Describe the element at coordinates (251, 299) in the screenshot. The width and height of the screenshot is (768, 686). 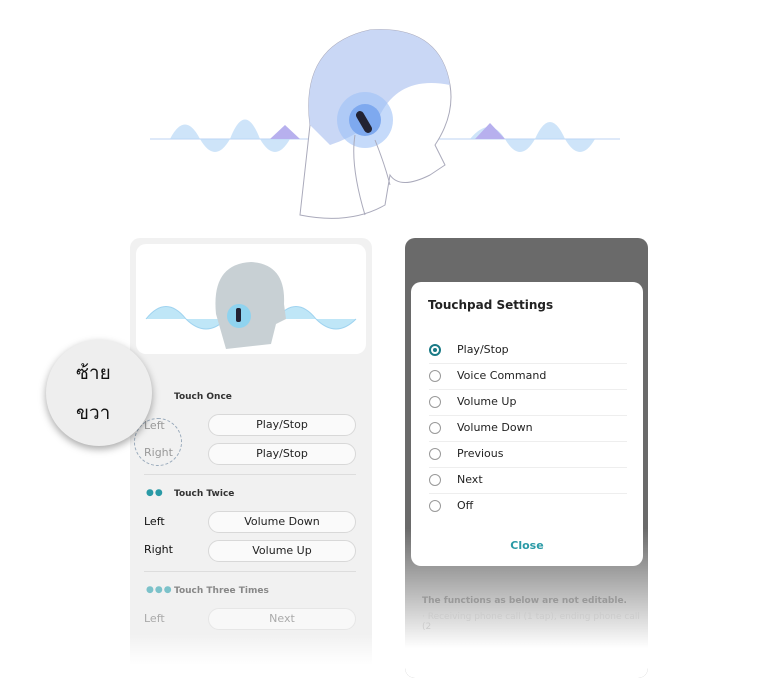
I see `panel-illustration` at that location.